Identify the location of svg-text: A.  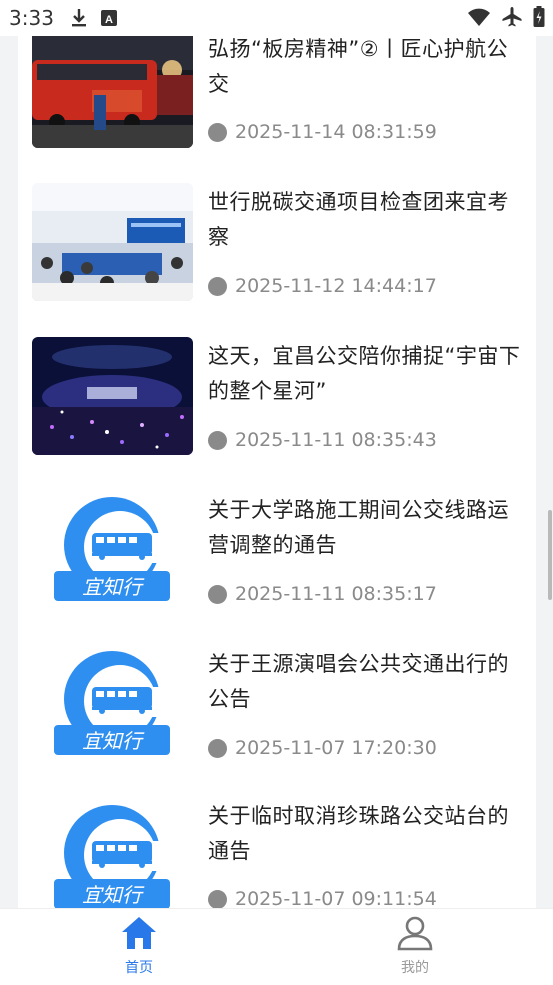
(109, 20).